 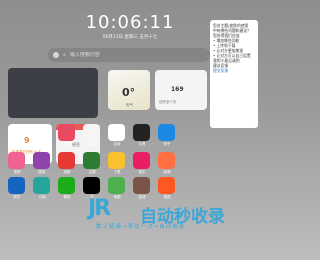 What do you see at coordinates (92, 172) in the screenshot?
I see `app-label: 主题` at bounding box center [92, 172].